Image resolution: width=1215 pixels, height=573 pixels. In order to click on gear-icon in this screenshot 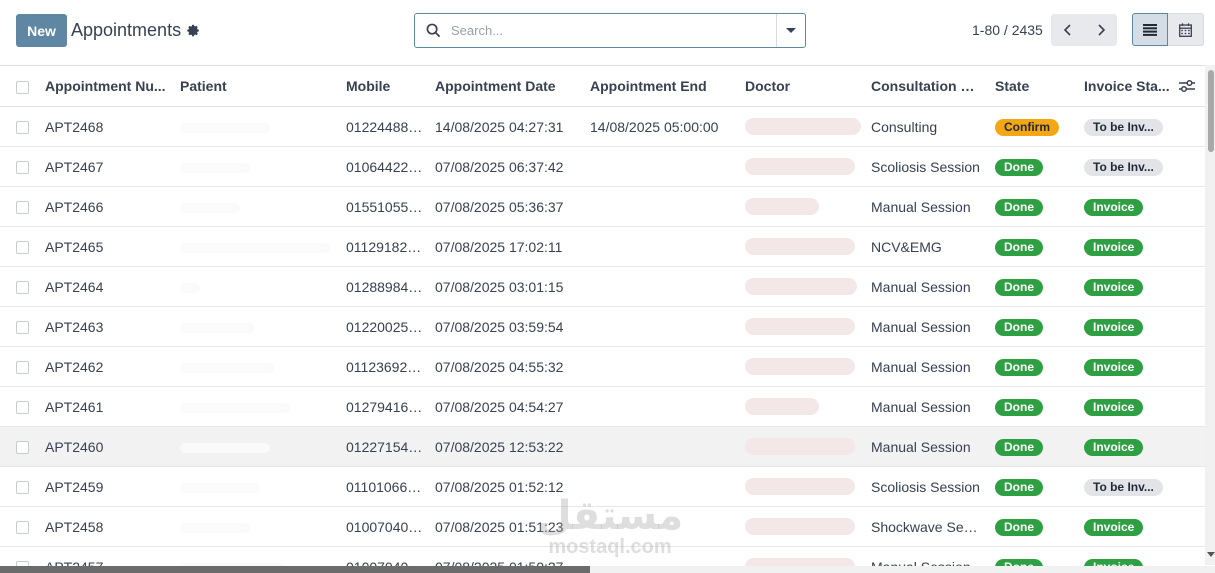, I will do `click(193, 30)`.